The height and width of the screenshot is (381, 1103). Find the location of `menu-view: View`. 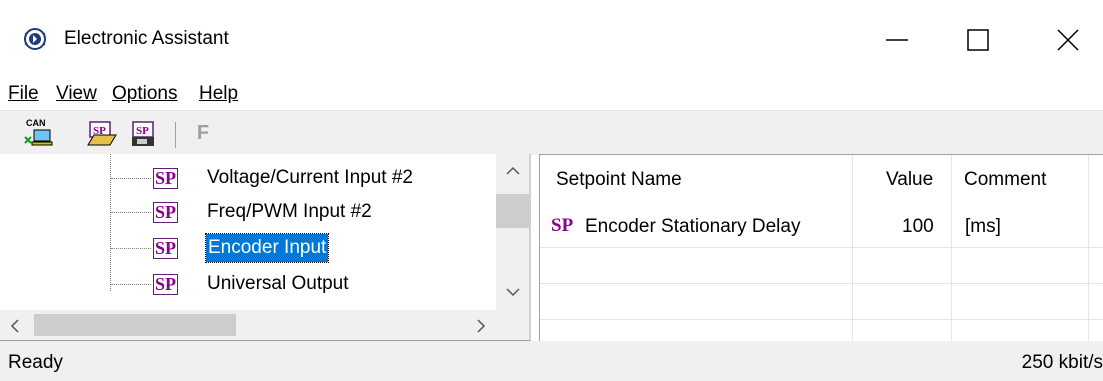

menu-view: View is located at coordinates (76, 93).